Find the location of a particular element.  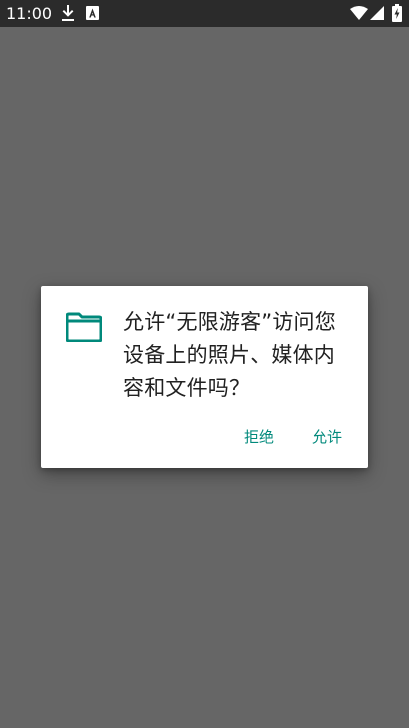

download-icon is located at coordinates (68, 13).